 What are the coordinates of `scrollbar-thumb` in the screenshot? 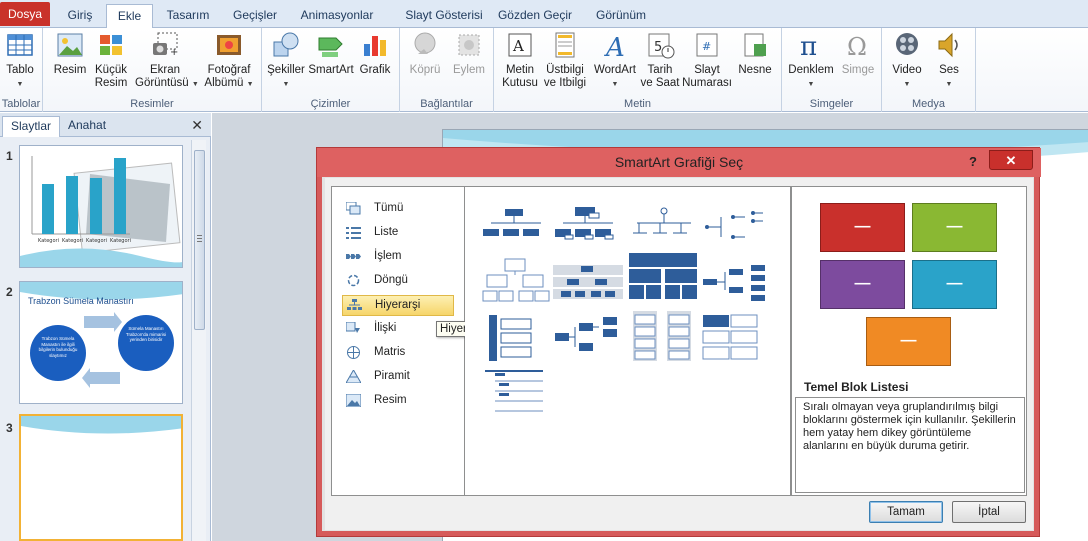 It's located at (199, 240).